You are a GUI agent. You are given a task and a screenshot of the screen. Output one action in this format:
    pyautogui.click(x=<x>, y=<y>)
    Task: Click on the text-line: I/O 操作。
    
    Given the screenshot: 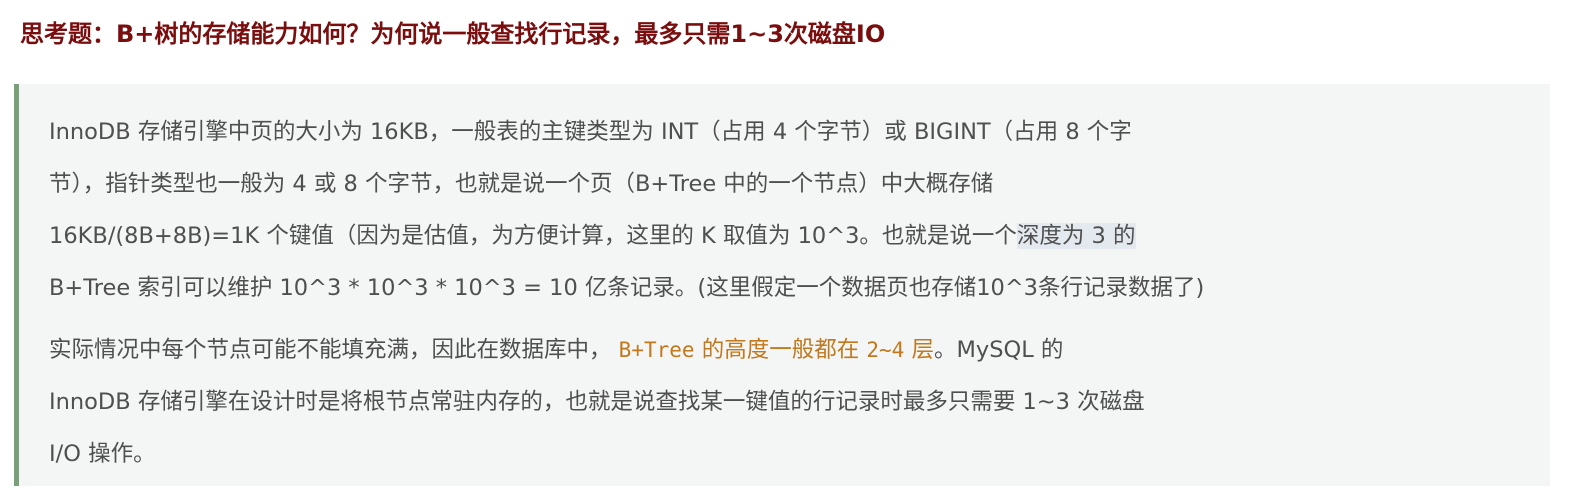 What is the action you would take?
    pyautogui.click(x=102, y=454)
    